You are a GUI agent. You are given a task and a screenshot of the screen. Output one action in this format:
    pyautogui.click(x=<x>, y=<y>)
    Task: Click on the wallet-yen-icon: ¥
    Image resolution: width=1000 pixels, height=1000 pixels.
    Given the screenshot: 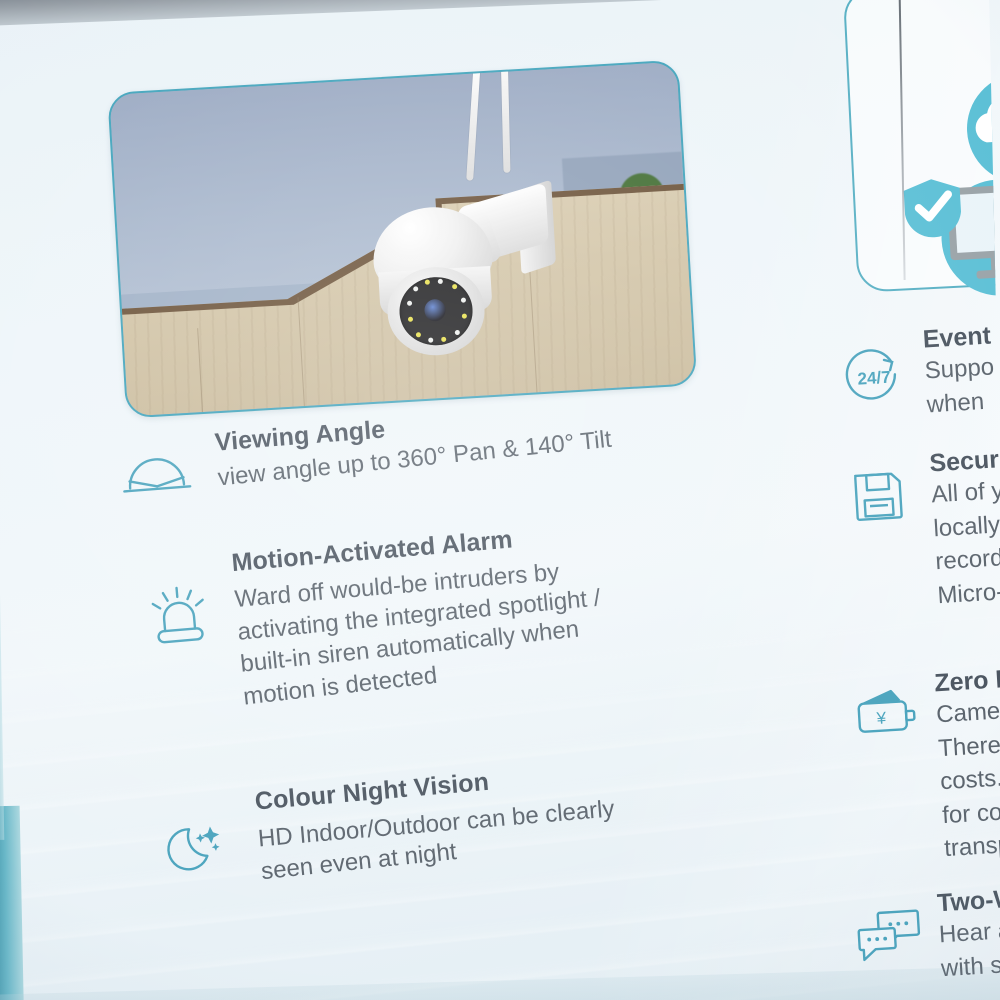 What is the action you would take?
    pyautogui.click(x=885, y=716)
    